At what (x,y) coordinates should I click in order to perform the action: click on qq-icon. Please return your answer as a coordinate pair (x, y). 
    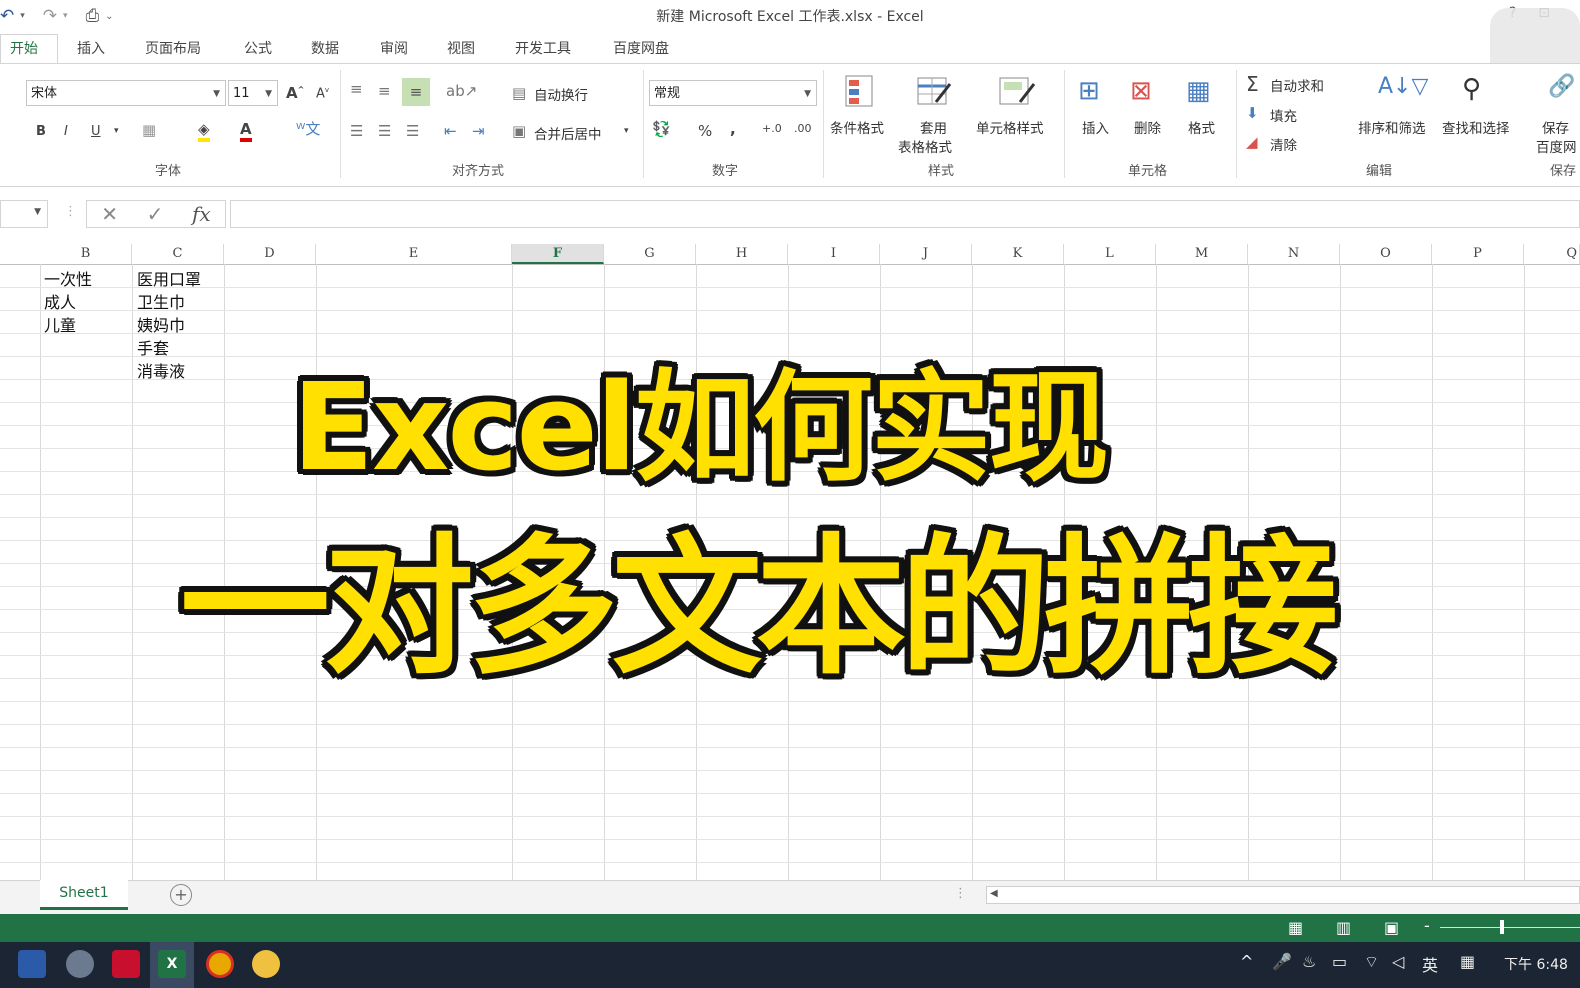
    Looking at the image, I should click on (266, 964).